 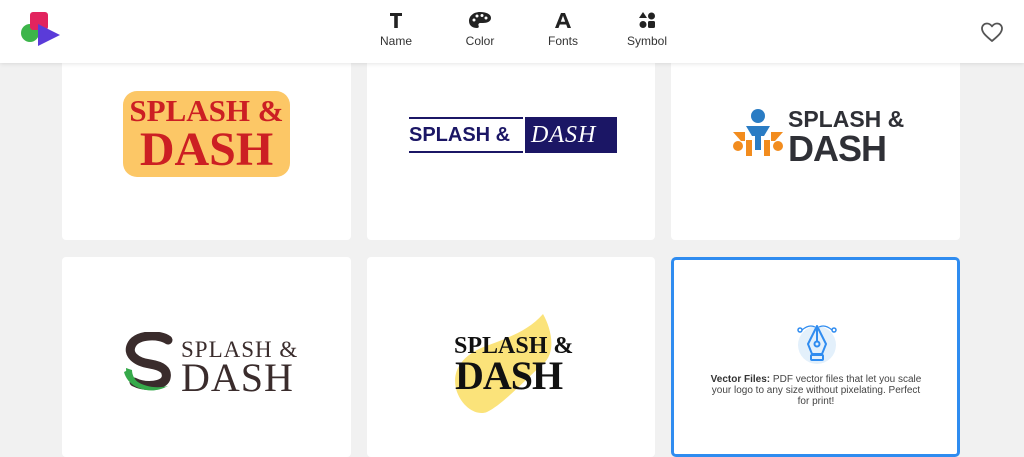 I want to click on logo-card-2: SPLASH & DASH, so click(x=511, y=140).